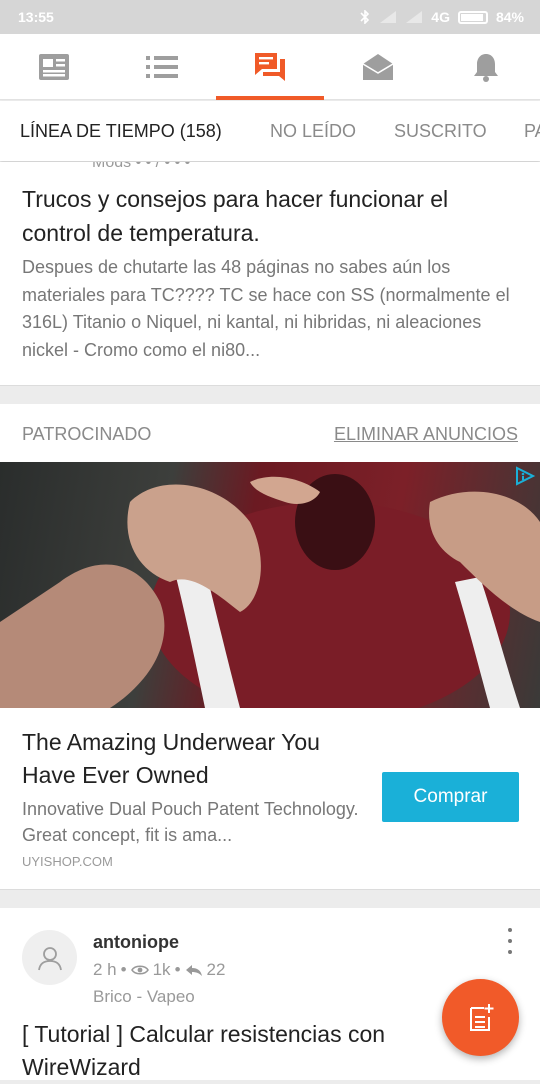 Image resolution: width=540 pixels, height=1084 pixels. Describe the element at coordinates (450, 797) in the screenshot. I see `buy-button: Comprar` at that location.